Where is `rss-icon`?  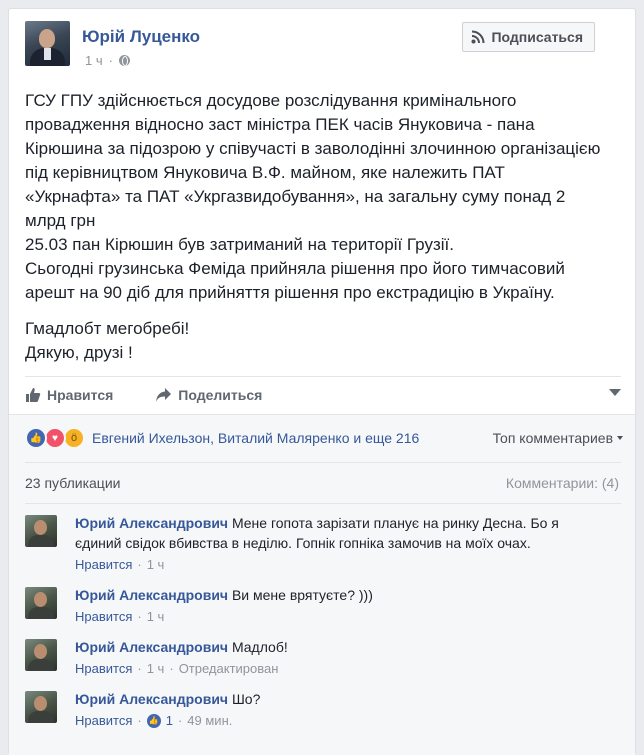 rss-icon is located at coordinates (478, 37).